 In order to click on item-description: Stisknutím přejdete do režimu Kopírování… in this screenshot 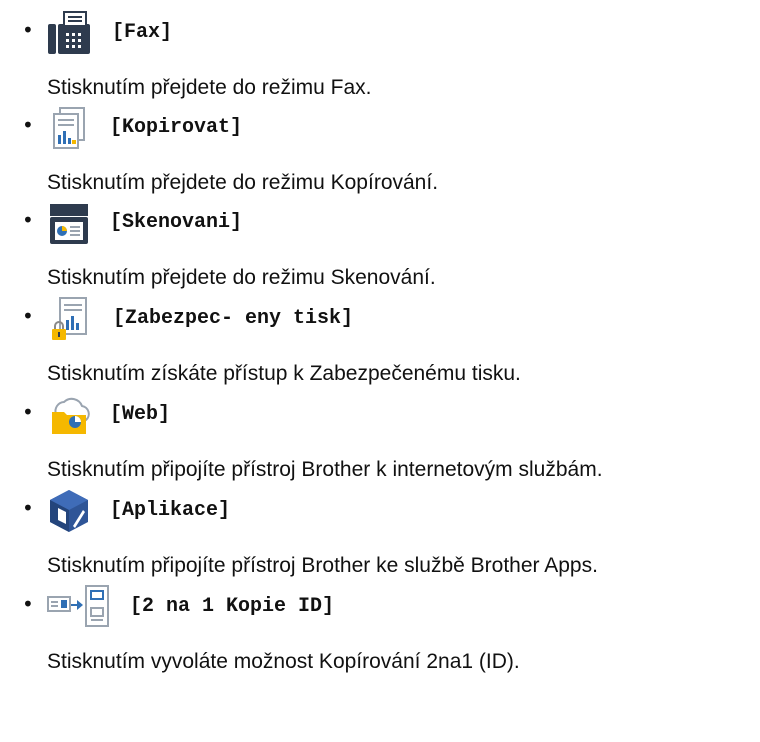, I will do `click(243, 182)`.